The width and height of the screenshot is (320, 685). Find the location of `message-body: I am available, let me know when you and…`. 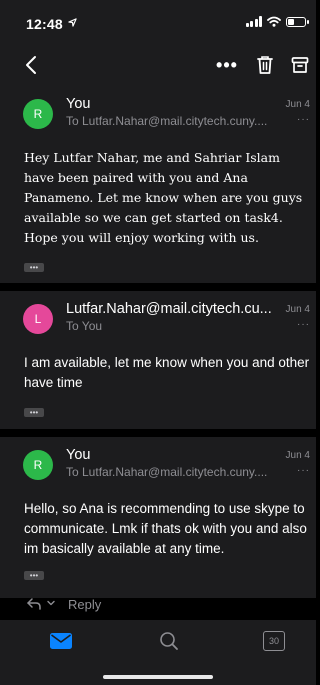

message-body: I am available, let me know when you and… is located at coordinates (167, 372).